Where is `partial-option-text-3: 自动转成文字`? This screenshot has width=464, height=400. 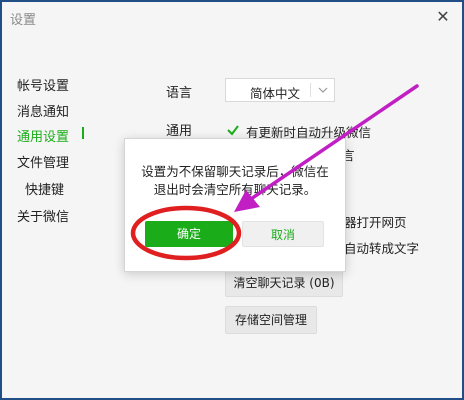 partial-option-text-3: 自动转成文字 is located at coordinates (382, 248).